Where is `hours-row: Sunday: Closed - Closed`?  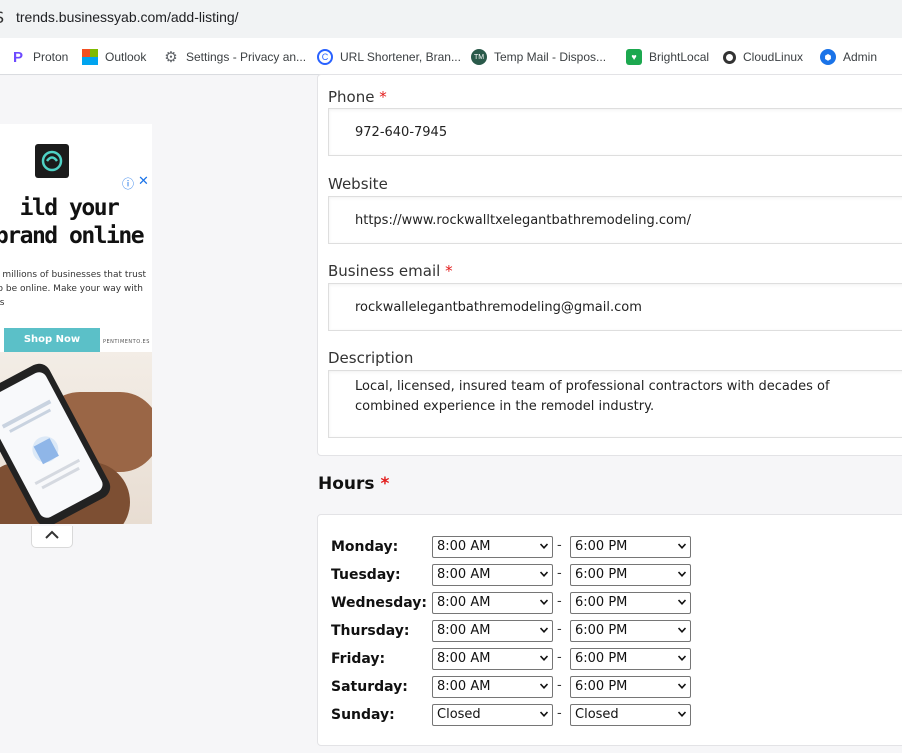
hours-row: Sunday: Closed - Closed is located at coordinates (531, 715).